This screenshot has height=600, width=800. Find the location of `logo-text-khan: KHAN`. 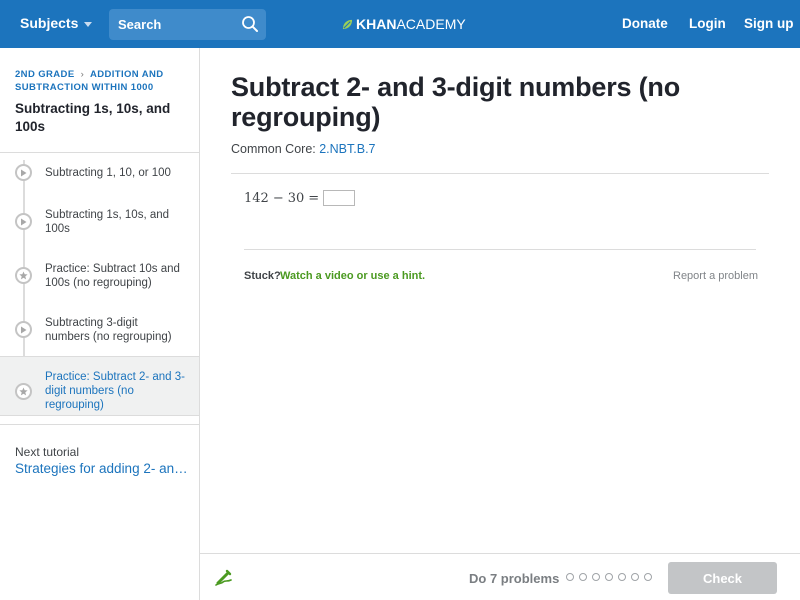

logo-text-khan: KHAN is located at coordinates (376, 24).